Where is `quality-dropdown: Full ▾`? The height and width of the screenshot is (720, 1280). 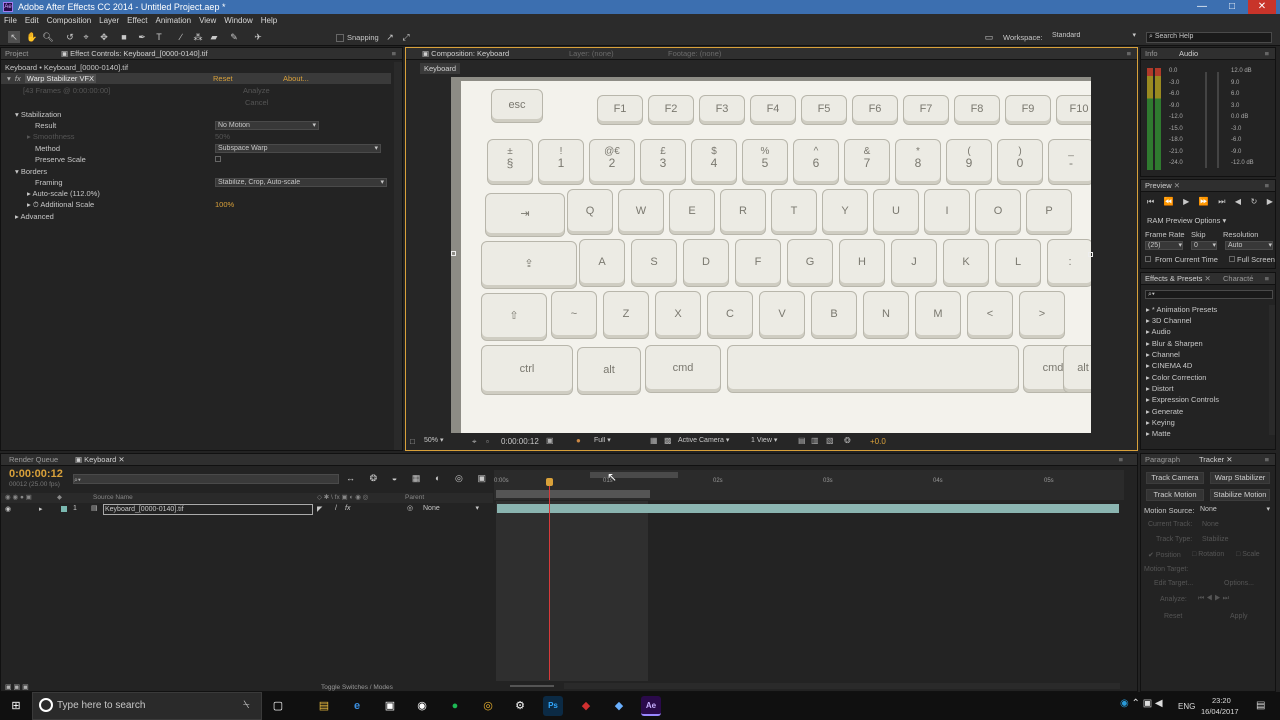 quality-dropdown: Full ▾ is located at coordinates (616, 441).